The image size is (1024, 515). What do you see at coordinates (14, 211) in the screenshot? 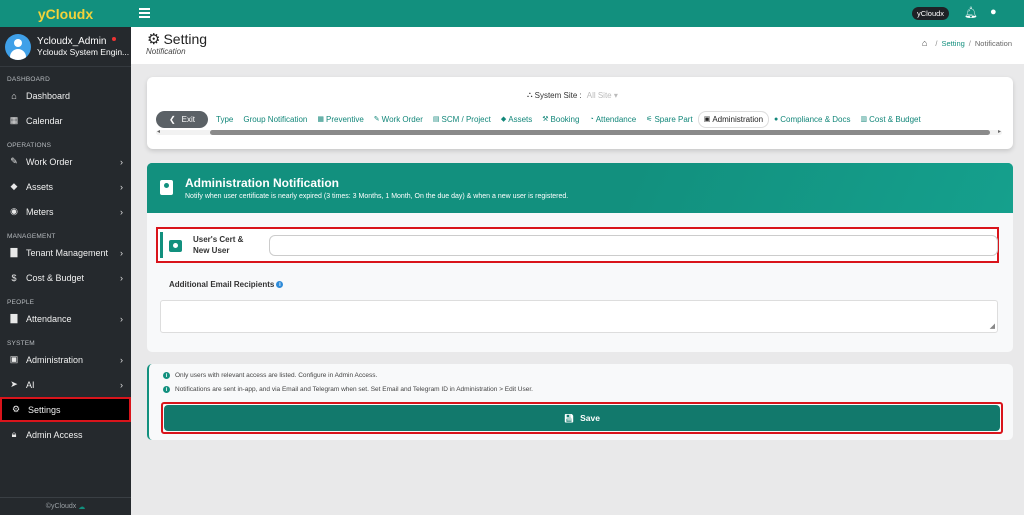
I see `gauge-icon: ◉` at bounding box center [14, 211].